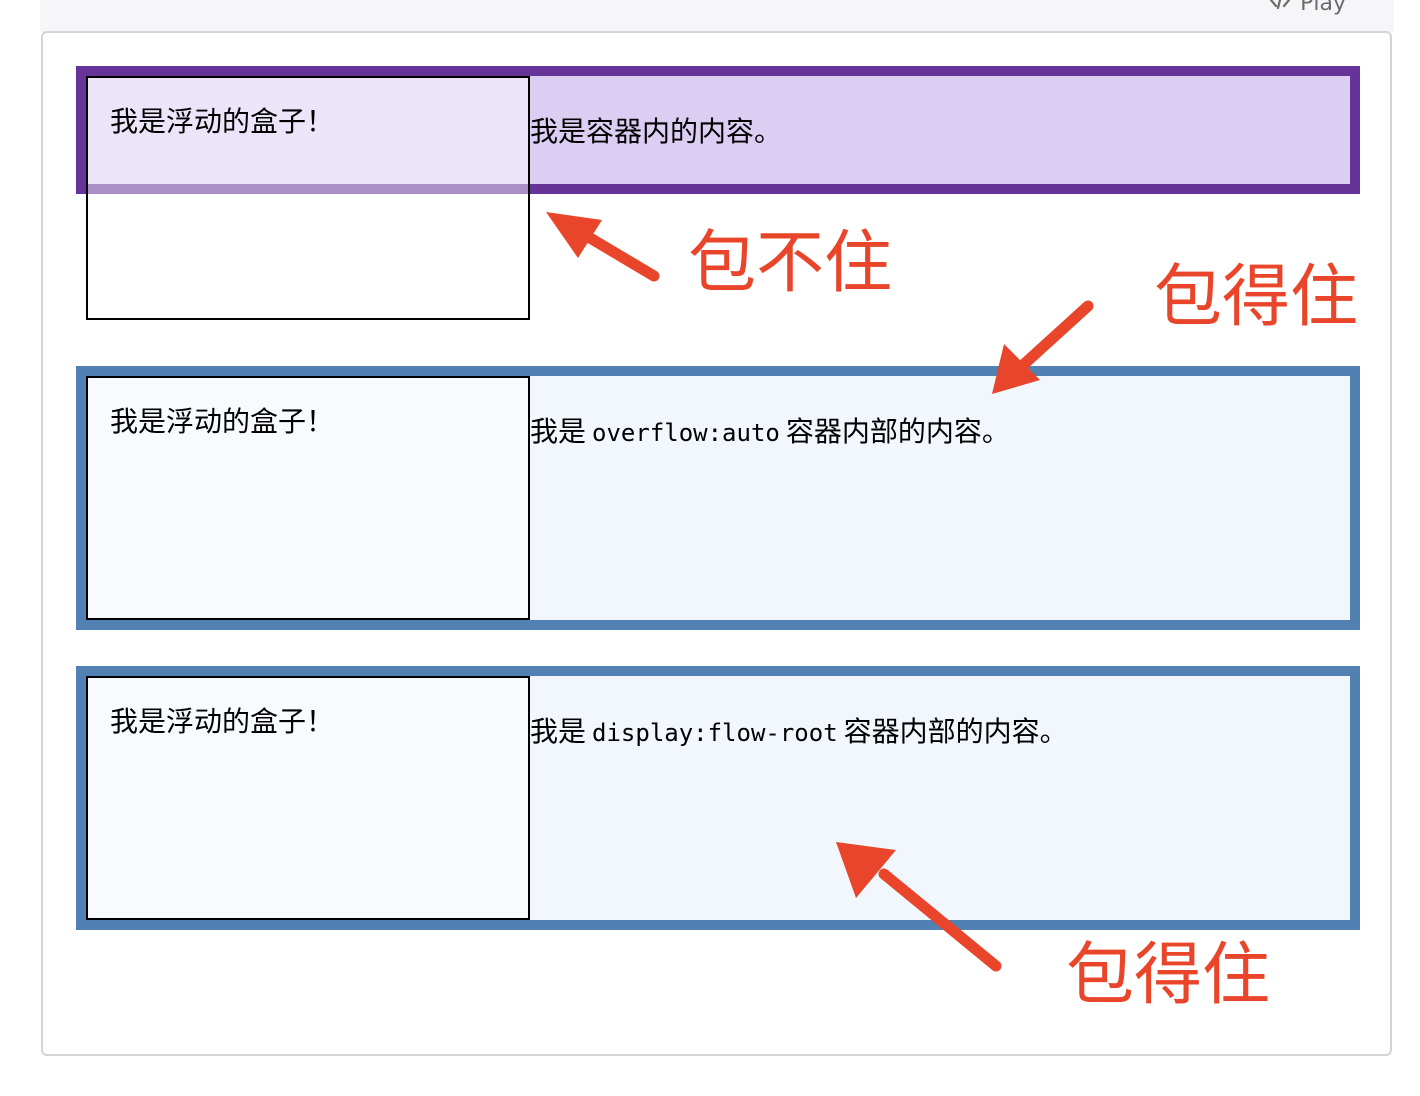  I want to click on play-button: Play, so click(1307, 9).